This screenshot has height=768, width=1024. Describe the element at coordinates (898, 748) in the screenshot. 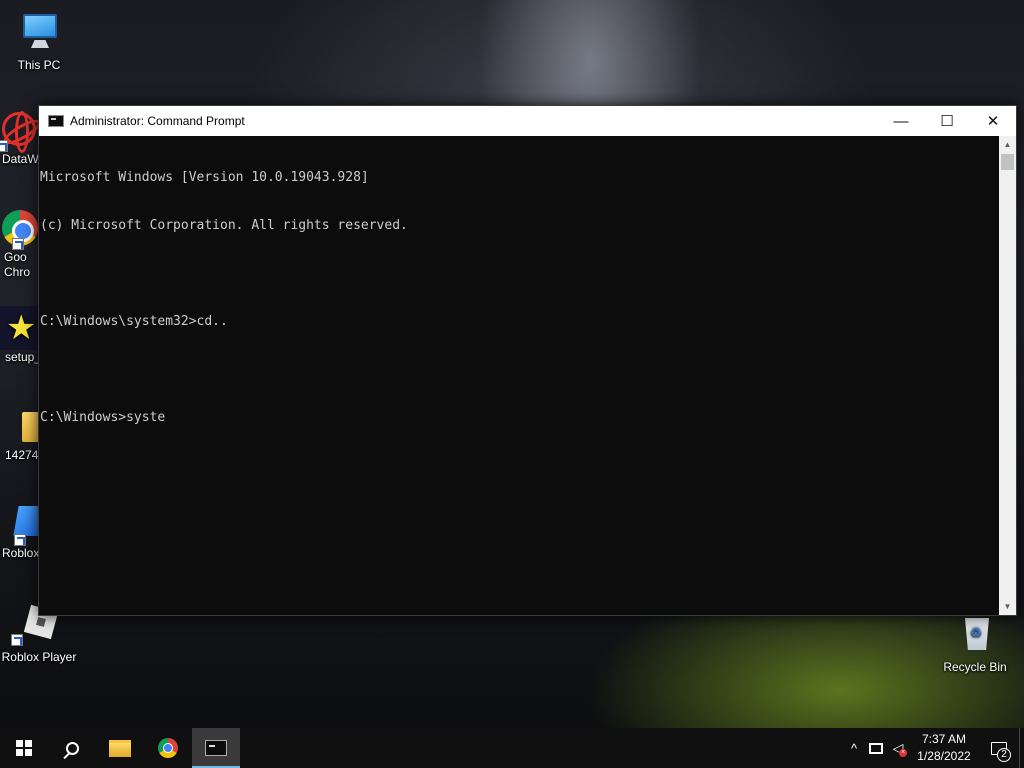

I see `volume-muted-icon: ◁ ×` at that location.